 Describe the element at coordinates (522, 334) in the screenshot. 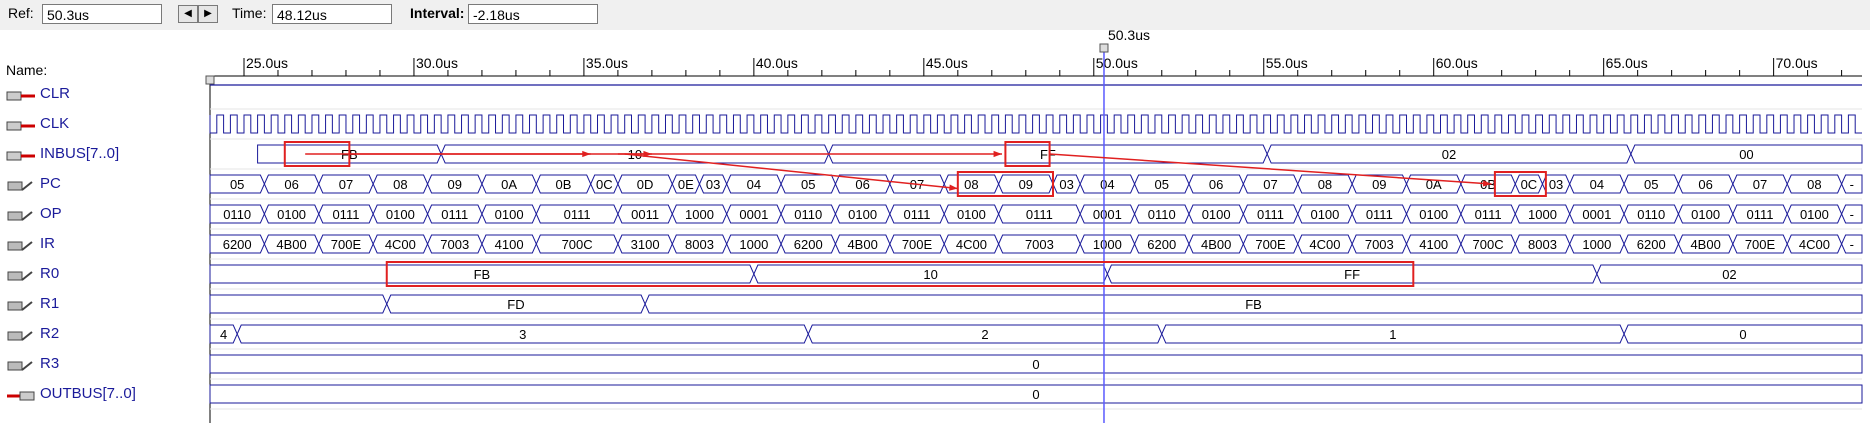

I see `bus-value: 3` at that location.